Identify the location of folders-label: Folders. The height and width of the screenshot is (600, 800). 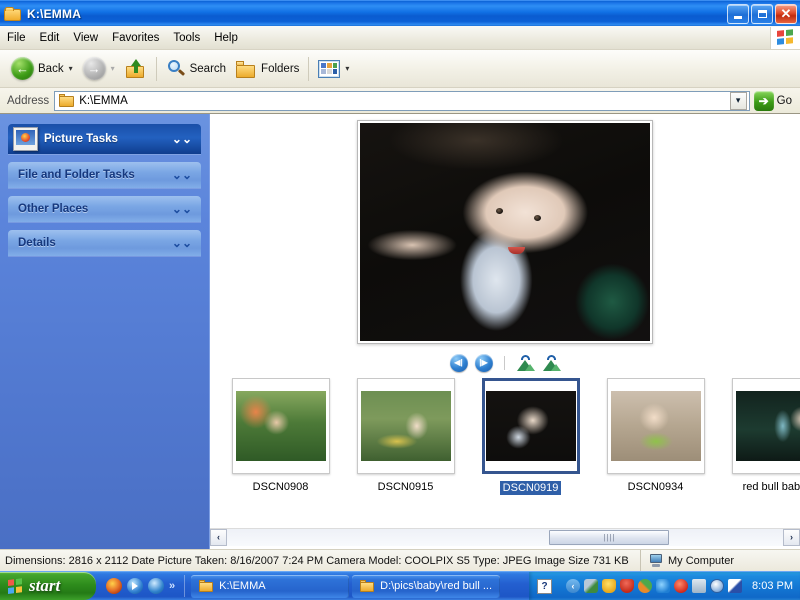
(280, 68).